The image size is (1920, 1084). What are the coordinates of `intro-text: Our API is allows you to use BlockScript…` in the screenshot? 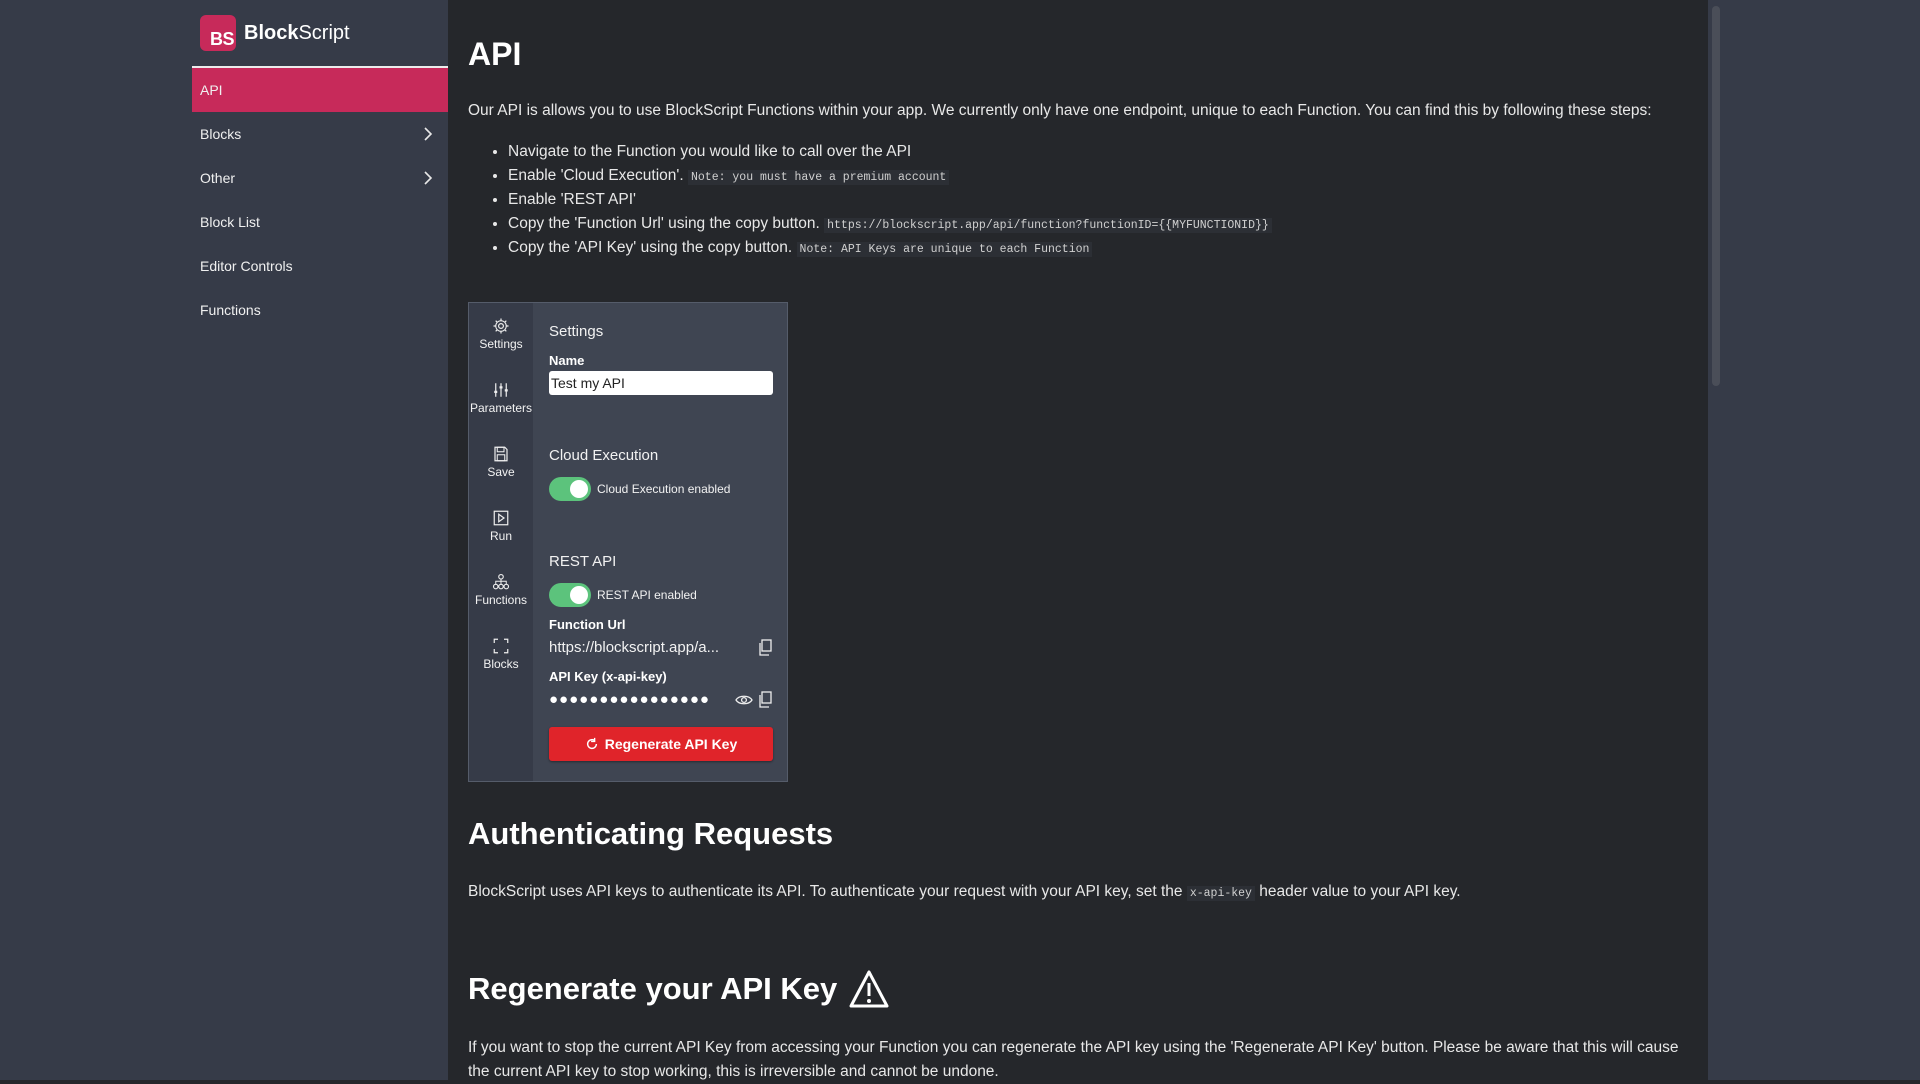 It's located at (1060, 110).